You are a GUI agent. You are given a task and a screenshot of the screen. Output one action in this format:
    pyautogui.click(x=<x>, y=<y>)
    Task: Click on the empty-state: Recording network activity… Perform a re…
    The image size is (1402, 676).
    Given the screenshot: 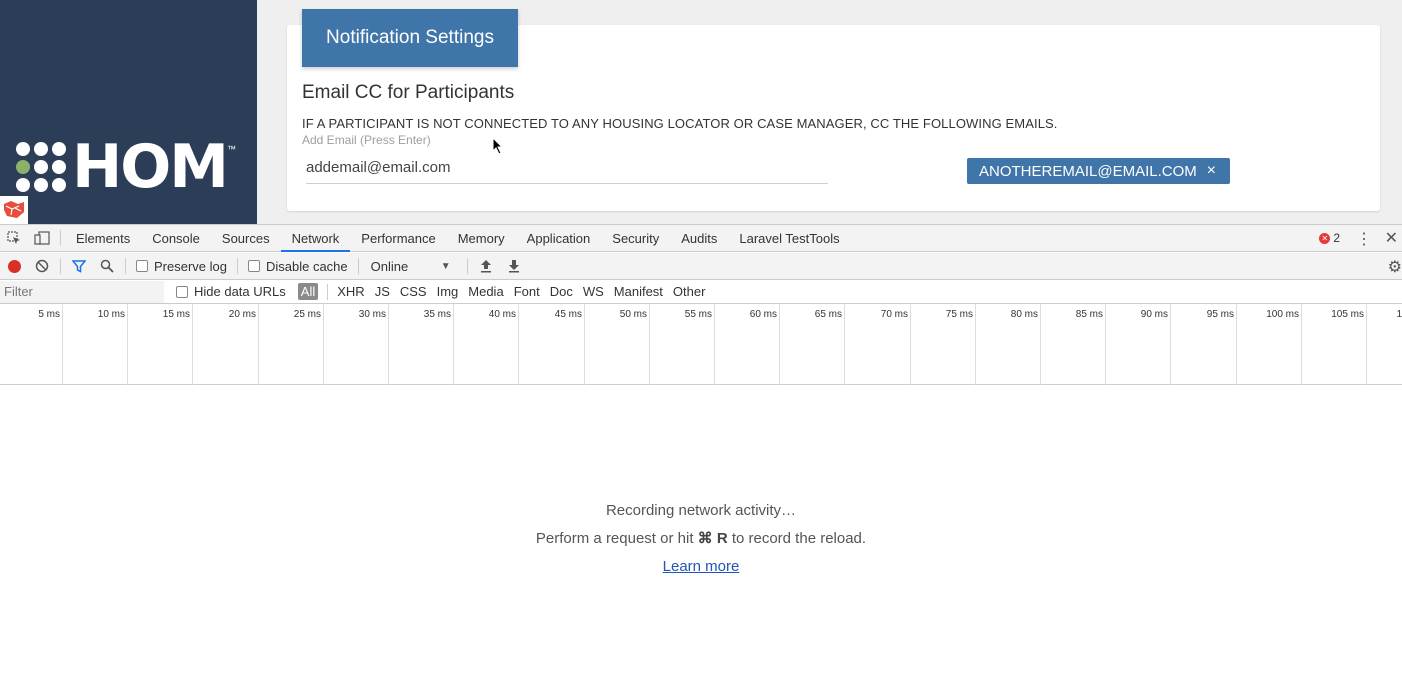 What is the action you would take?
    pyautogui.click(x=701, y=539)
    